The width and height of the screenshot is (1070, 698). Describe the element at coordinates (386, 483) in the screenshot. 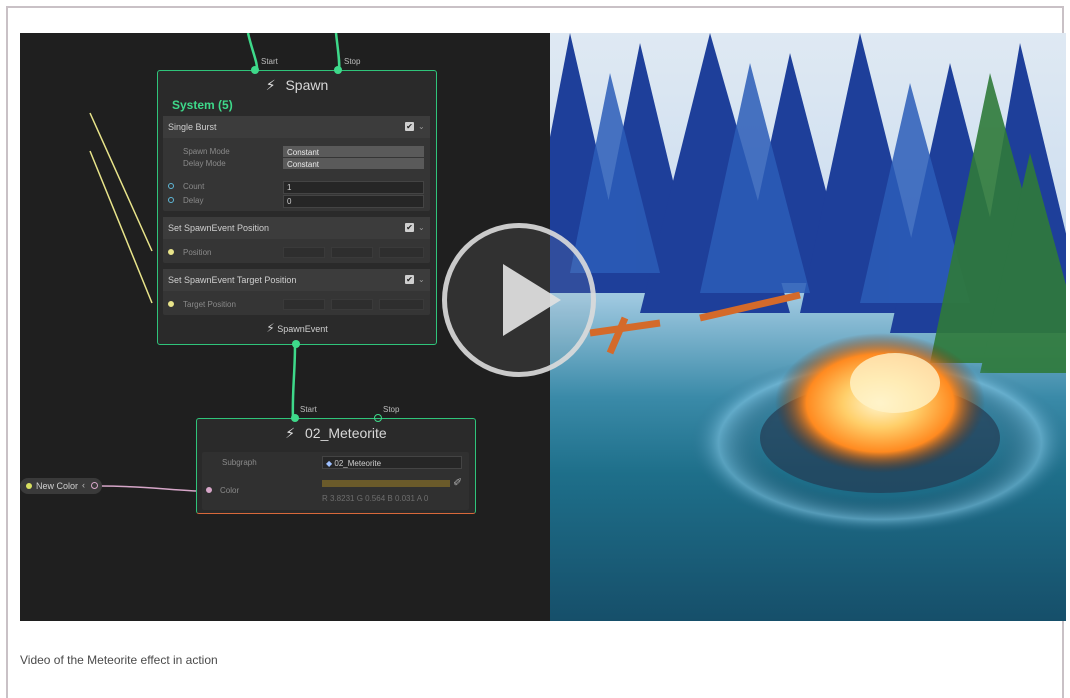

I see `color-swatch` at that location.